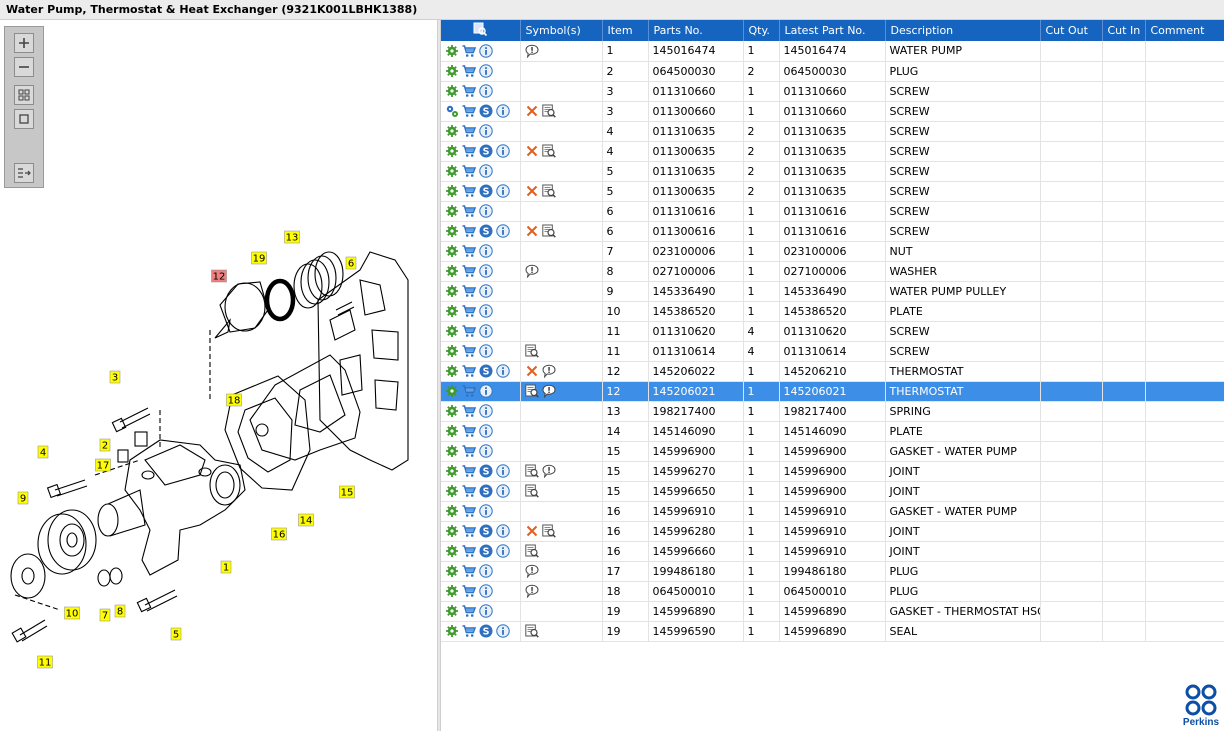 The image size is (1224, 731). Describe the element at coordinates (832, 30) in the screenshot. I see `header-latest-part-no: Latest Part No.` at that location.